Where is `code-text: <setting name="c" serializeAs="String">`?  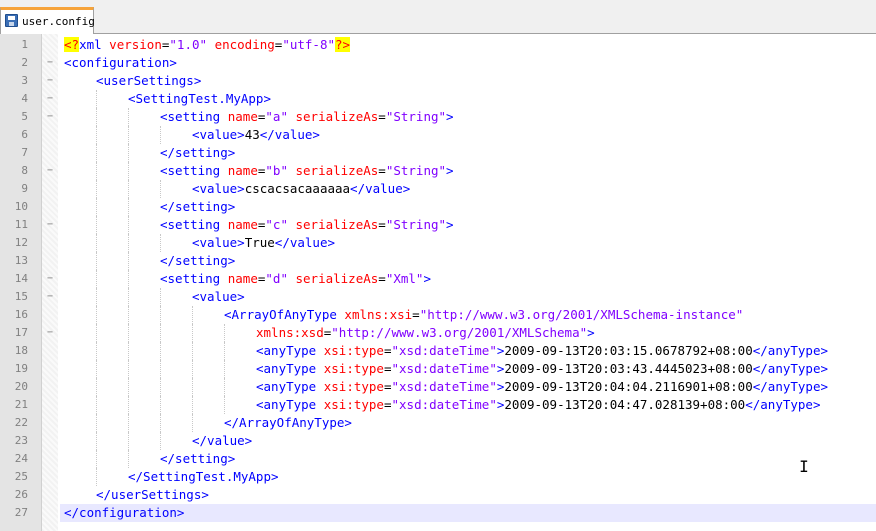 code-text: <setting name="c" serializeAs="String"> is located at coordinates (307, 225).